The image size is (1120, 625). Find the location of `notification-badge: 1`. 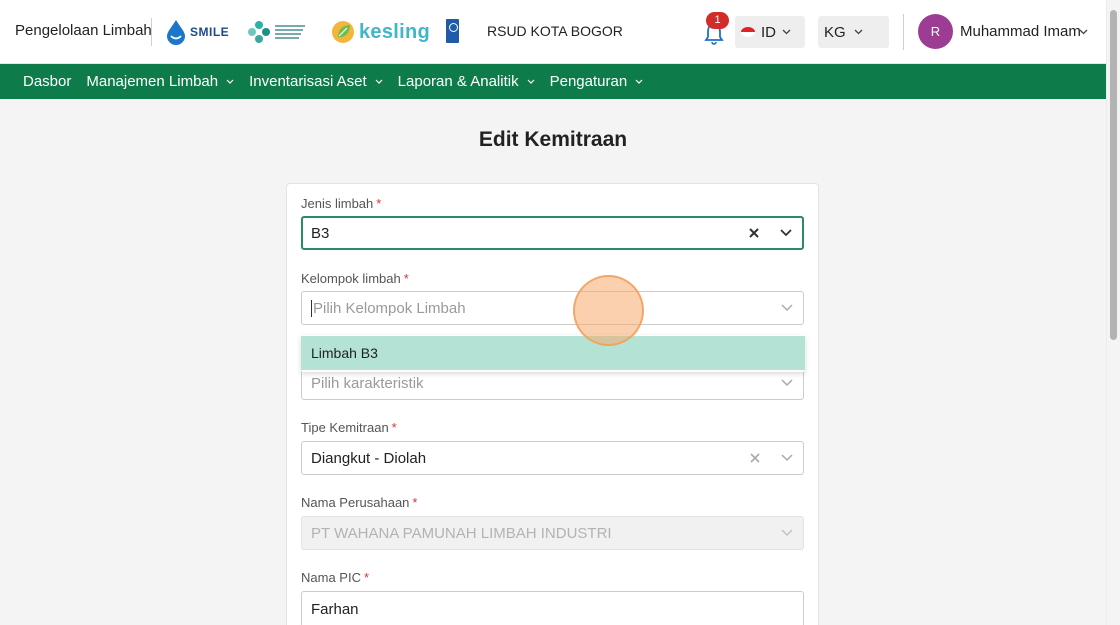

notification-badge: 1 is located at coordinates (717, 20).